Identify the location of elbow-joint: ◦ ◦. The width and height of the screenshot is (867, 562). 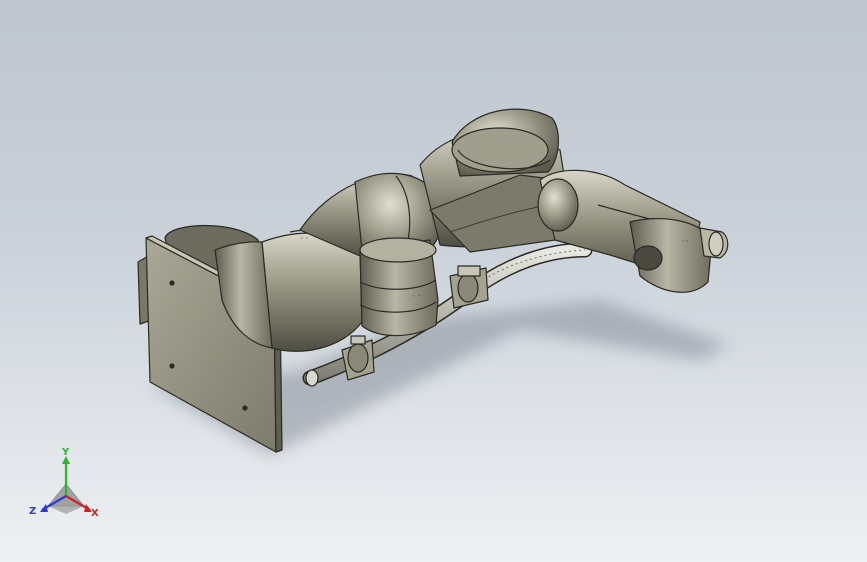
(399, 287).